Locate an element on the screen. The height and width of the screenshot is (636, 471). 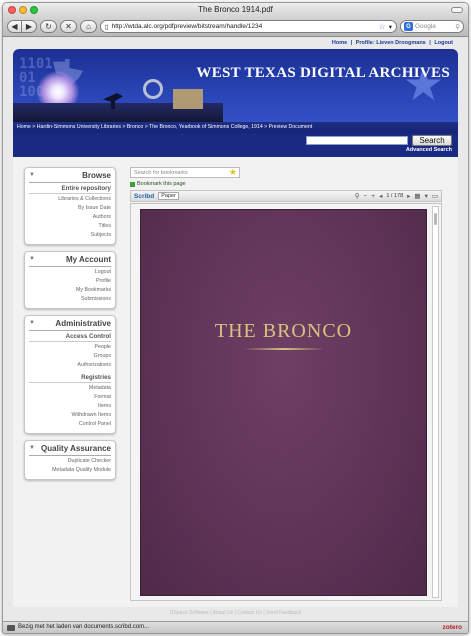
url-dropdown-icon: ▾ is located at coordinates (390, 27).